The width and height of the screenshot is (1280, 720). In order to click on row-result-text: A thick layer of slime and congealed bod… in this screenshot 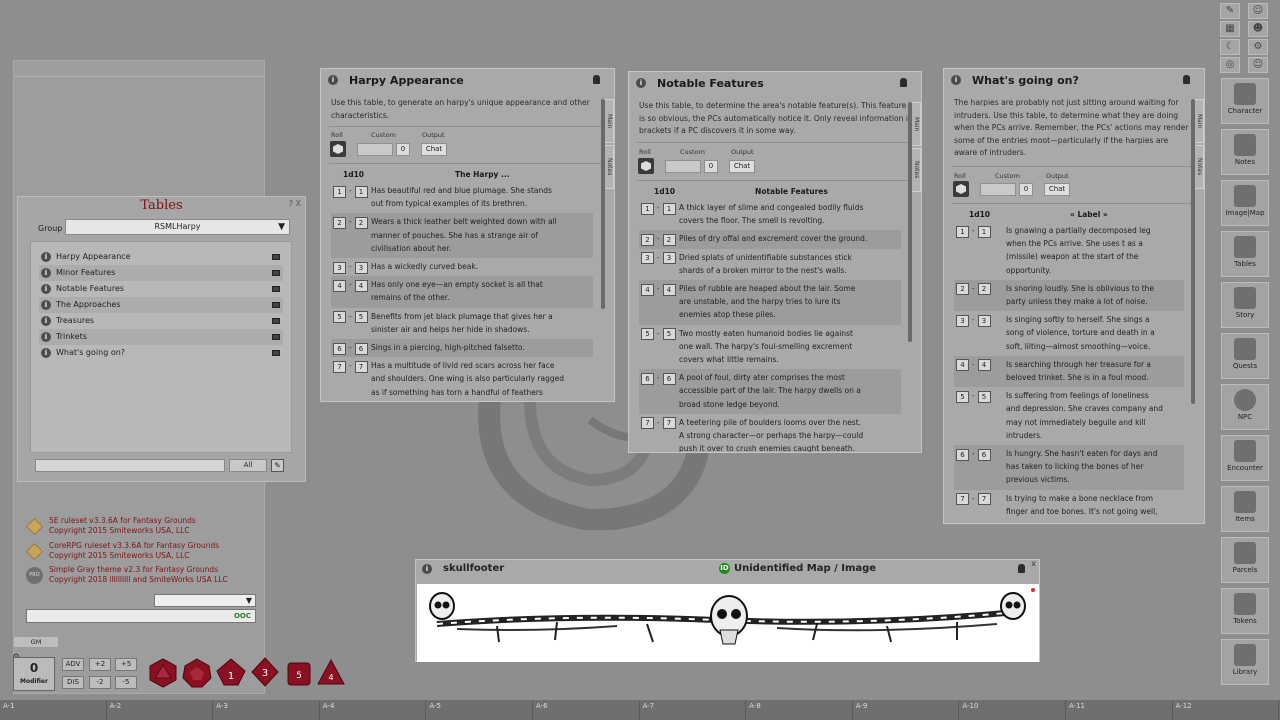, I will do `click(770, 214)`.